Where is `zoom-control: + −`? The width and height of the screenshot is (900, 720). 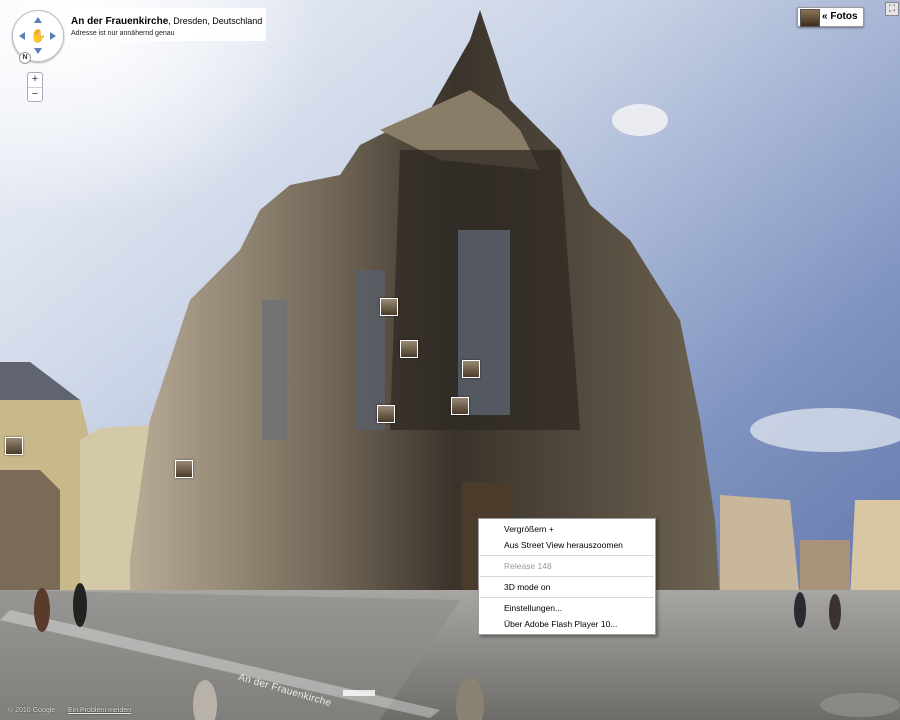
zoom-control: + − is located at coordinates (35, 87).